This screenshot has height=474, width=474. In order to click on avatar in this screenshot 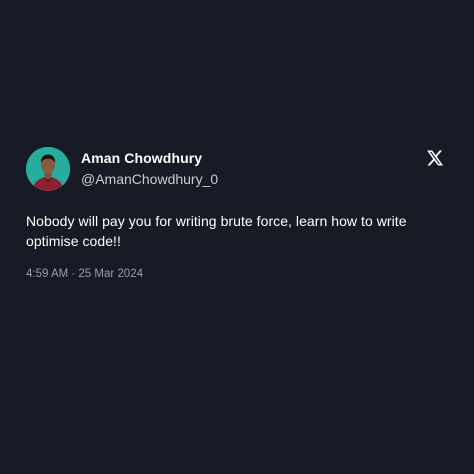, I will do `click(48, 169)`.